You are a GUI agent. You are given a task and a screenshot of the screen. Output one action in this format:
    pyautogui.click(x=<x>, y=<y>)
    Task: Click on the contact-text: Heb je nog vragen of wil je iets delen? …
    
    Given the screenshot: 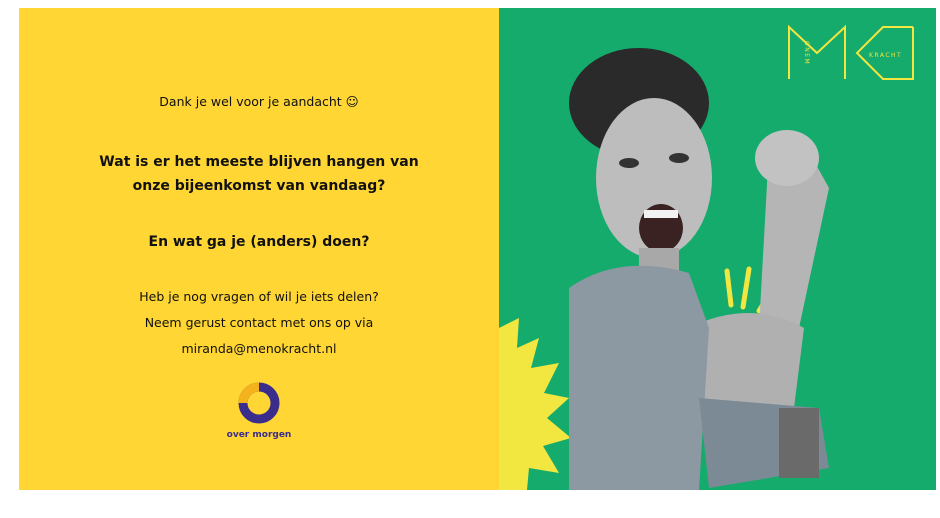 What is the action you would take?
    pyautogui.click(x=259, y=323)
    